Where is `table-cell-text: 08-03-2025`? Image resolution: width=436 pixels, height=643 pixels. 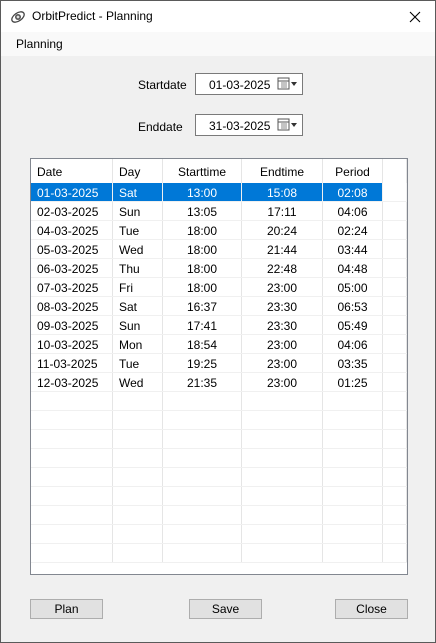
table-cell-text: 08-03-2025 is located at coordinates (68, 307).